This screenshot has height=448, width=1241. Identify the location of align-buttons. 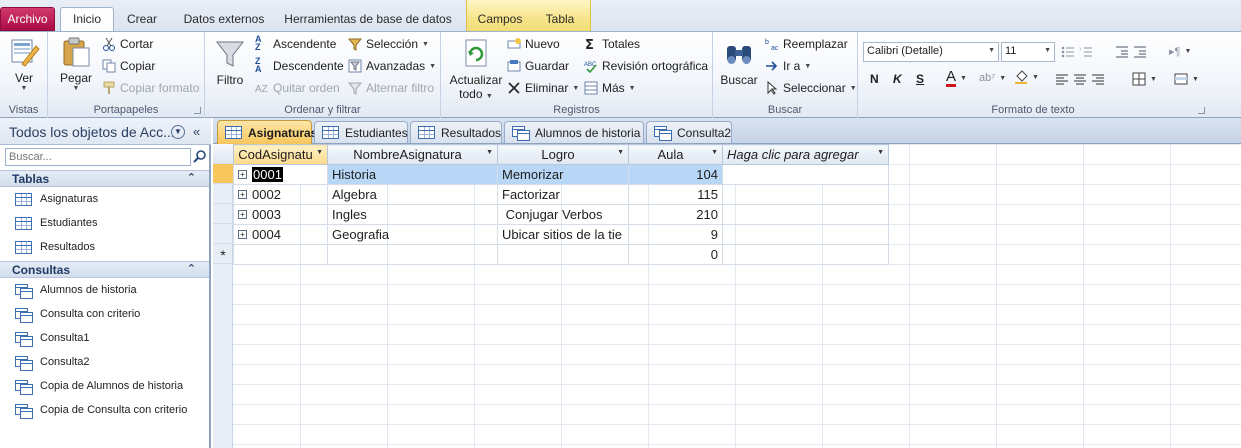
(1080, 80).